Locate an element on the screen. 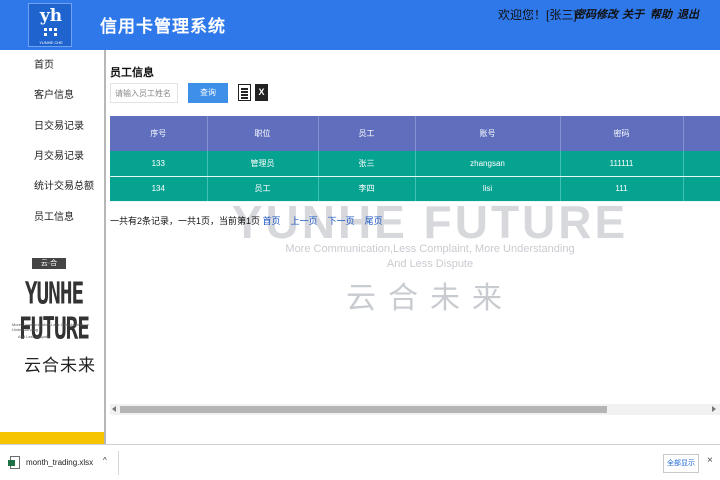 The image size is (720, 480). sidebar-logo-badge: 云·合 is located at coordinates (49, 263).